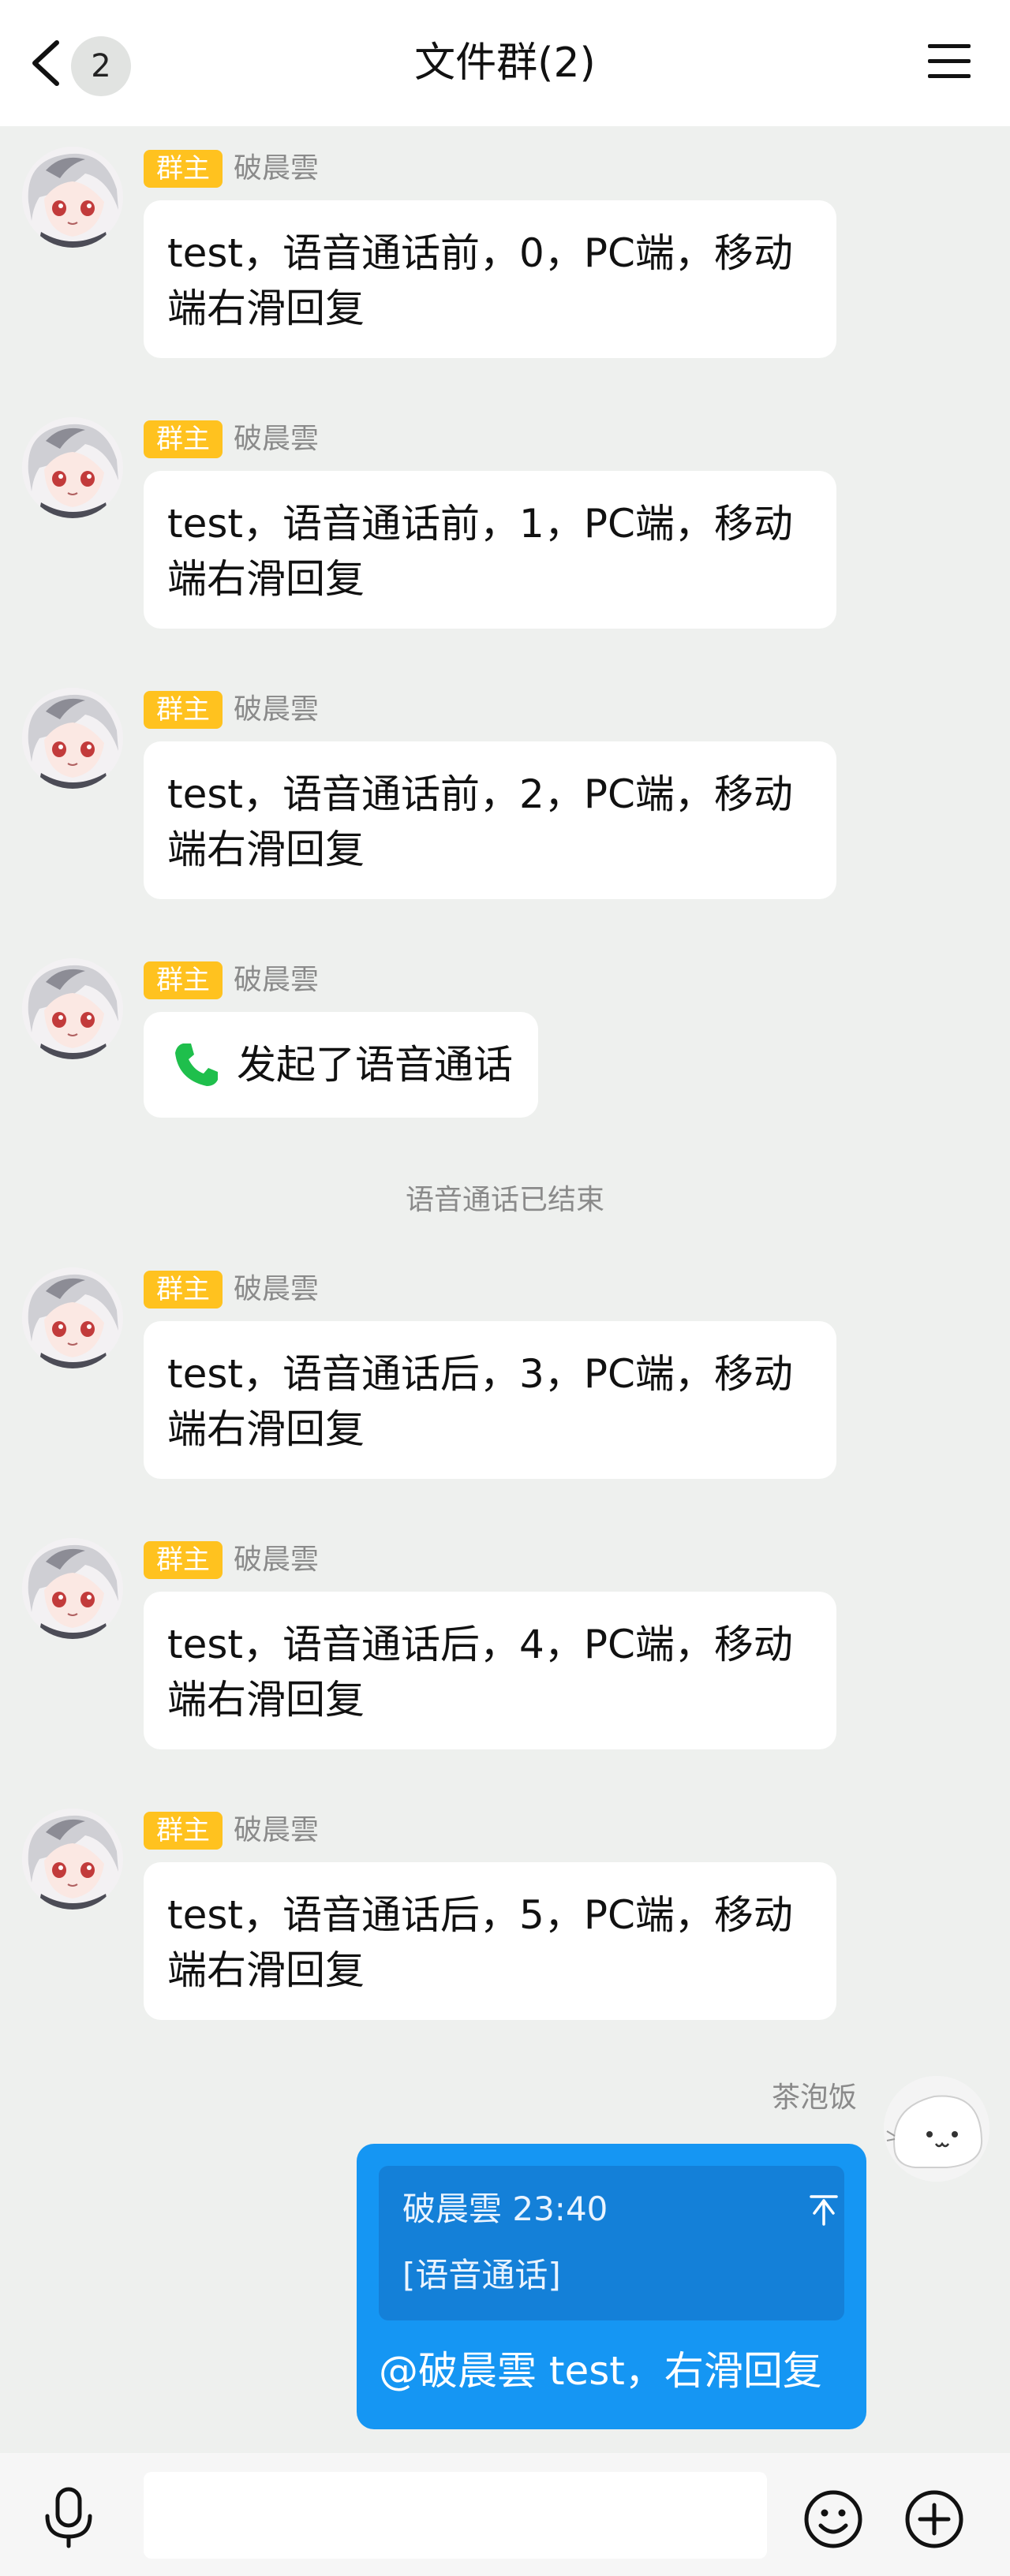 The image size is (1010, 2576). I want to click on emoji-icon, so click(833, 2519).